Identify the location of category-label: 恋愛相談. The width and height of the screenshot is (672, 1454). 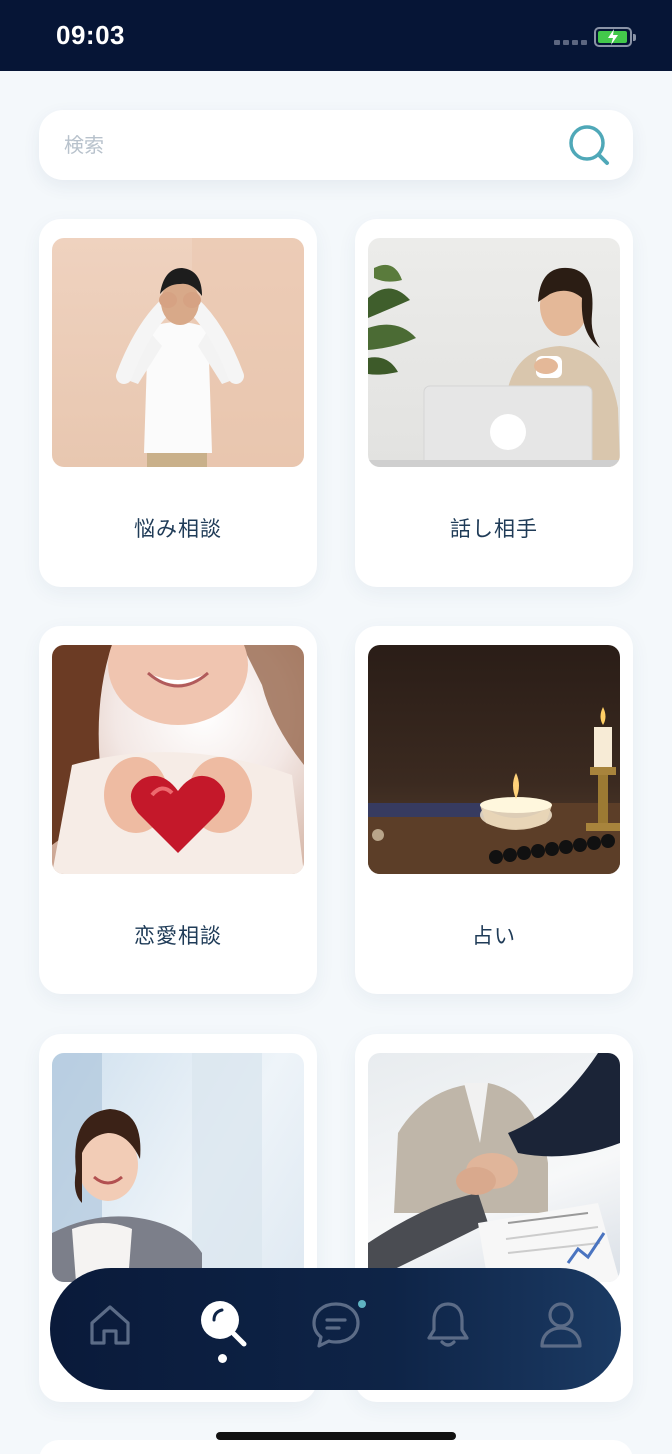
(178, 936).